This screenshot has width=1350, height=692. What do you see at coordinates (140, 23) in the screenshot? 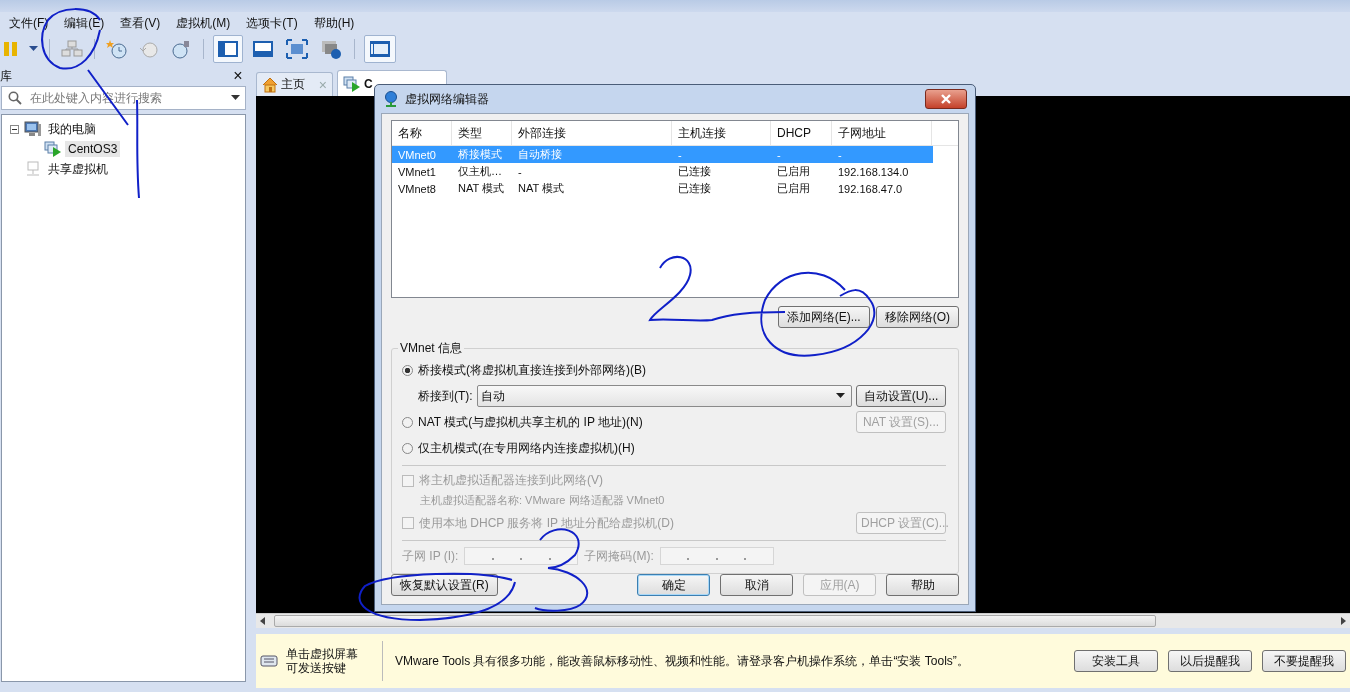
I see `menu-item: 查看(V)` at bounding box center [140, 23].